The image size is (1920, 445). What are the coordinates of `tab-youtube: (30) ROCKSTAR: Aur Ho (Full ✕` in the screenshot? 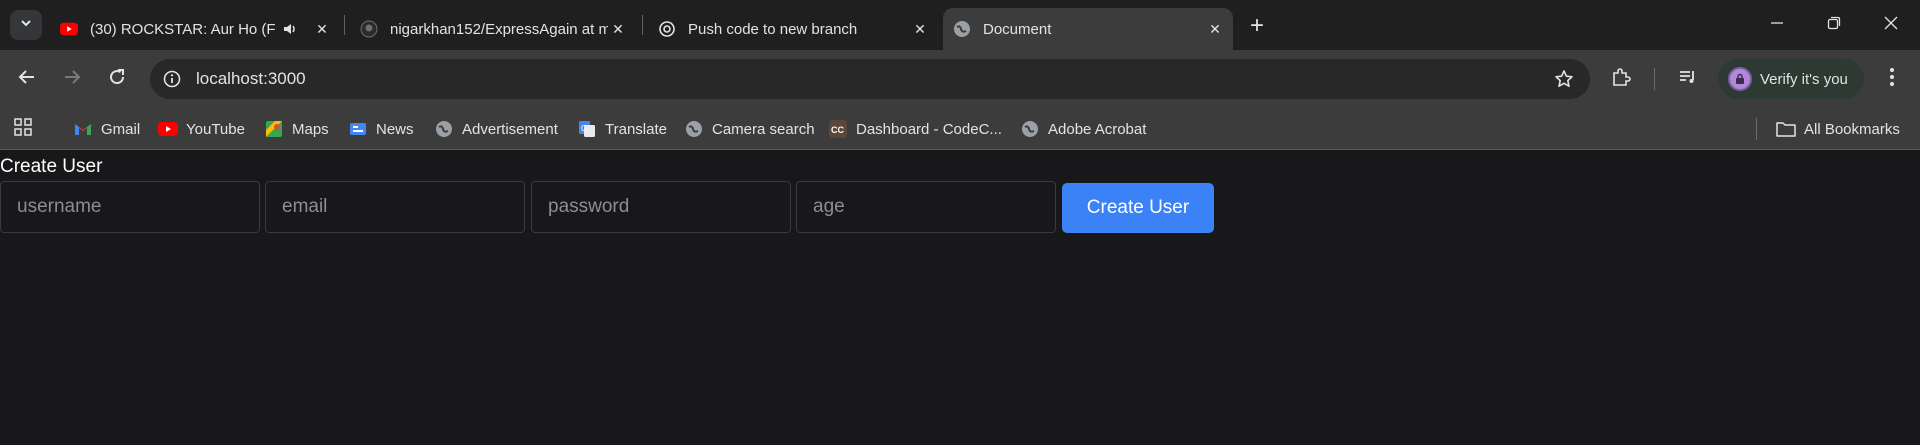 It's located at (195, 29).